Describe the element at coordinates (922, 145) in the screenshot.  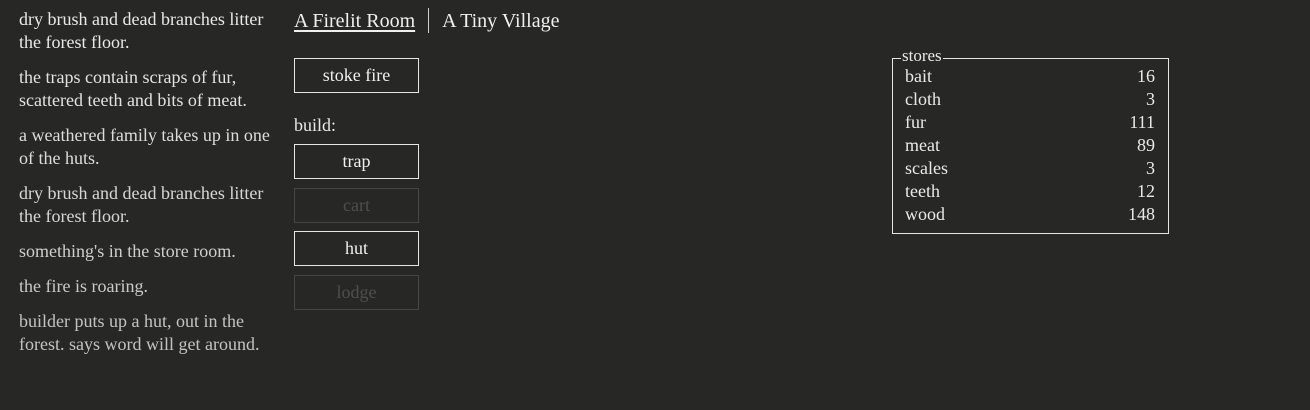
I see `store-name: meat` at that location.